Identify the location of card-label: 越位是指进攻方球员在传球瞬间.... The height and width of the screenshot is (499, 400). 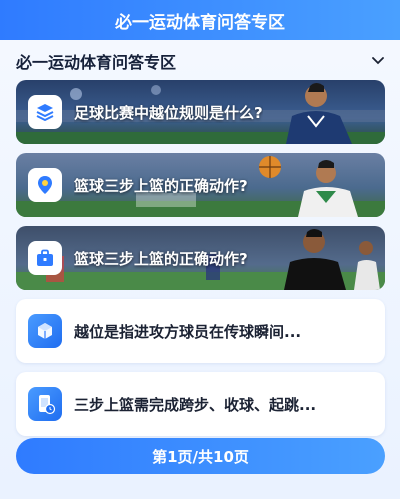
(188, 331).